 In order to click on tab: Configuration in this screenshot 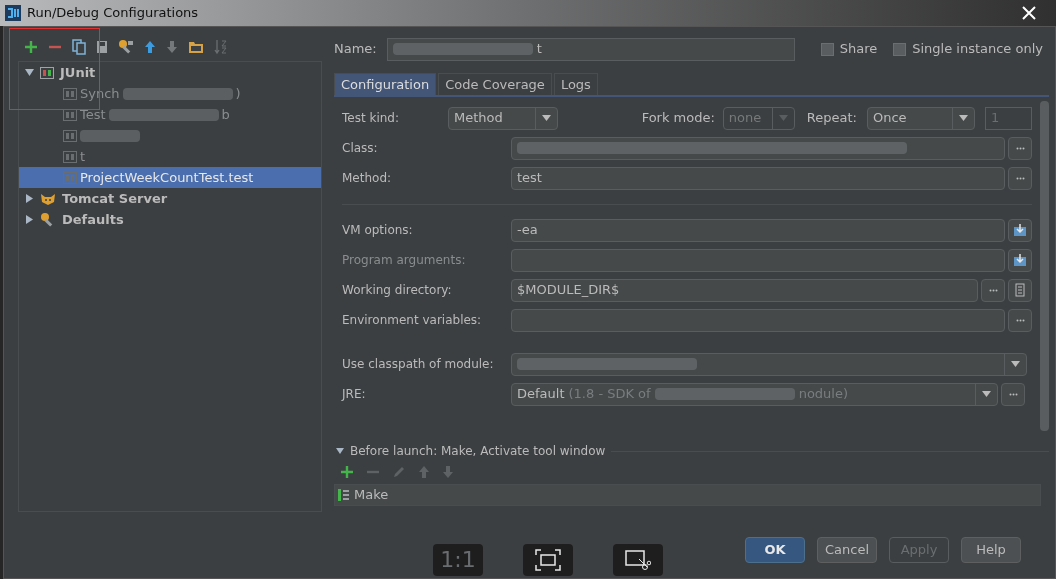, I will do `click(385, 84)`.